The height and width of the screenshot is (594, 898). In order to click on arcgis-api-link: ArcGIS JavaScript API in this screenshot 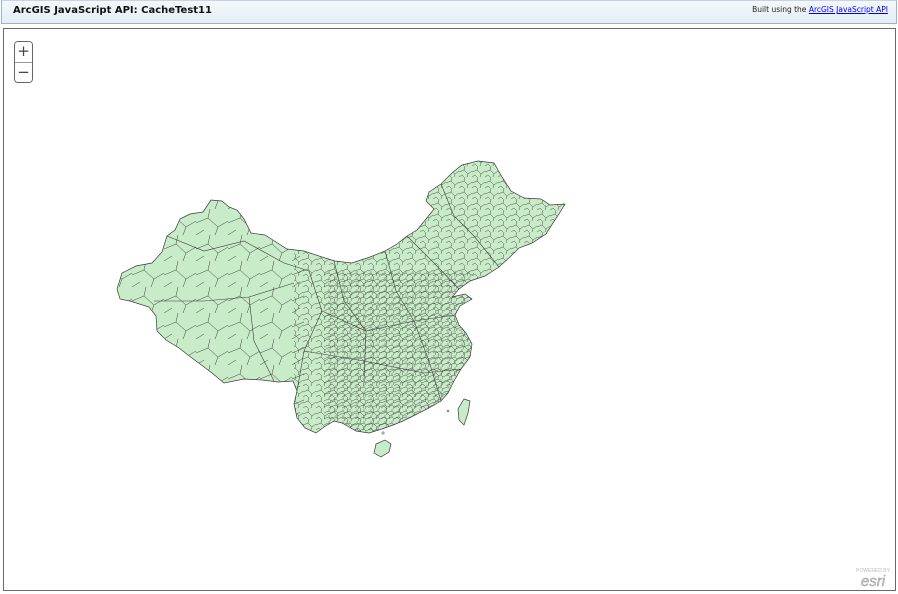, I will do `click(848, 9)`.